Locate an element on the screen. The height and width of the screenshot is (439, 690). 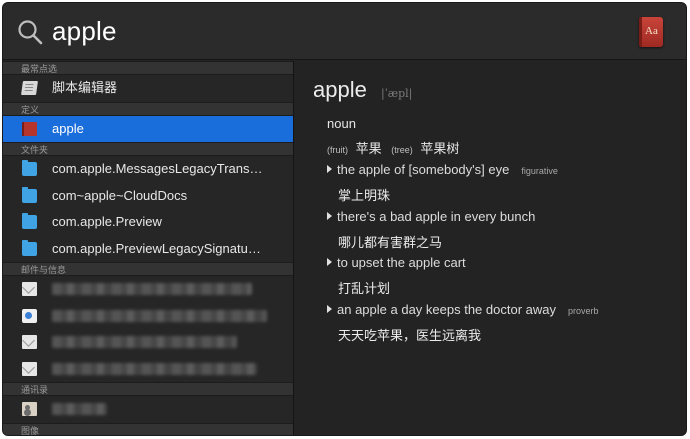
search-input: apple is located at coordinates (84, 31).